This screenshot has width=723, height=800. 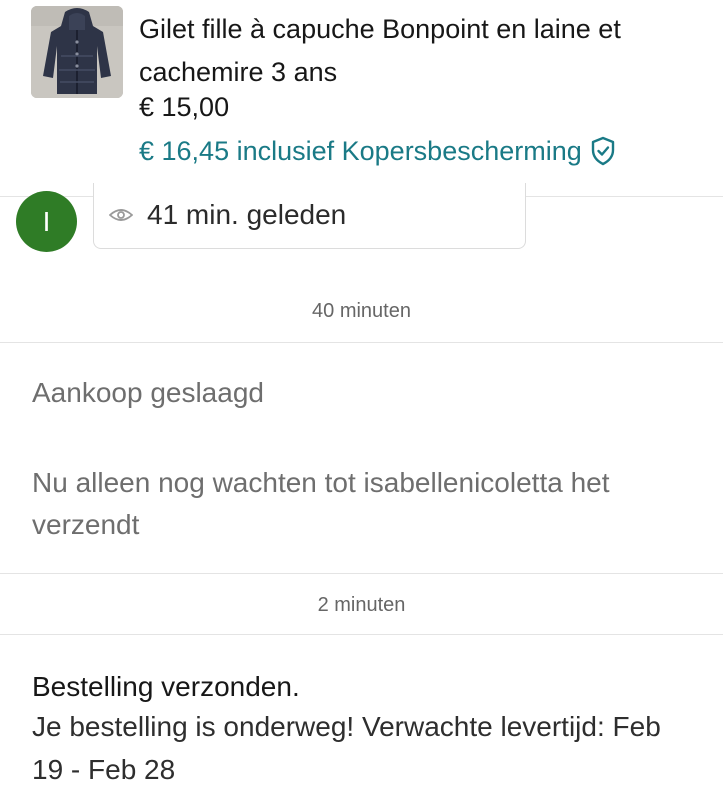 I want to click on shield-check-icon, so click(x=602, y=151).